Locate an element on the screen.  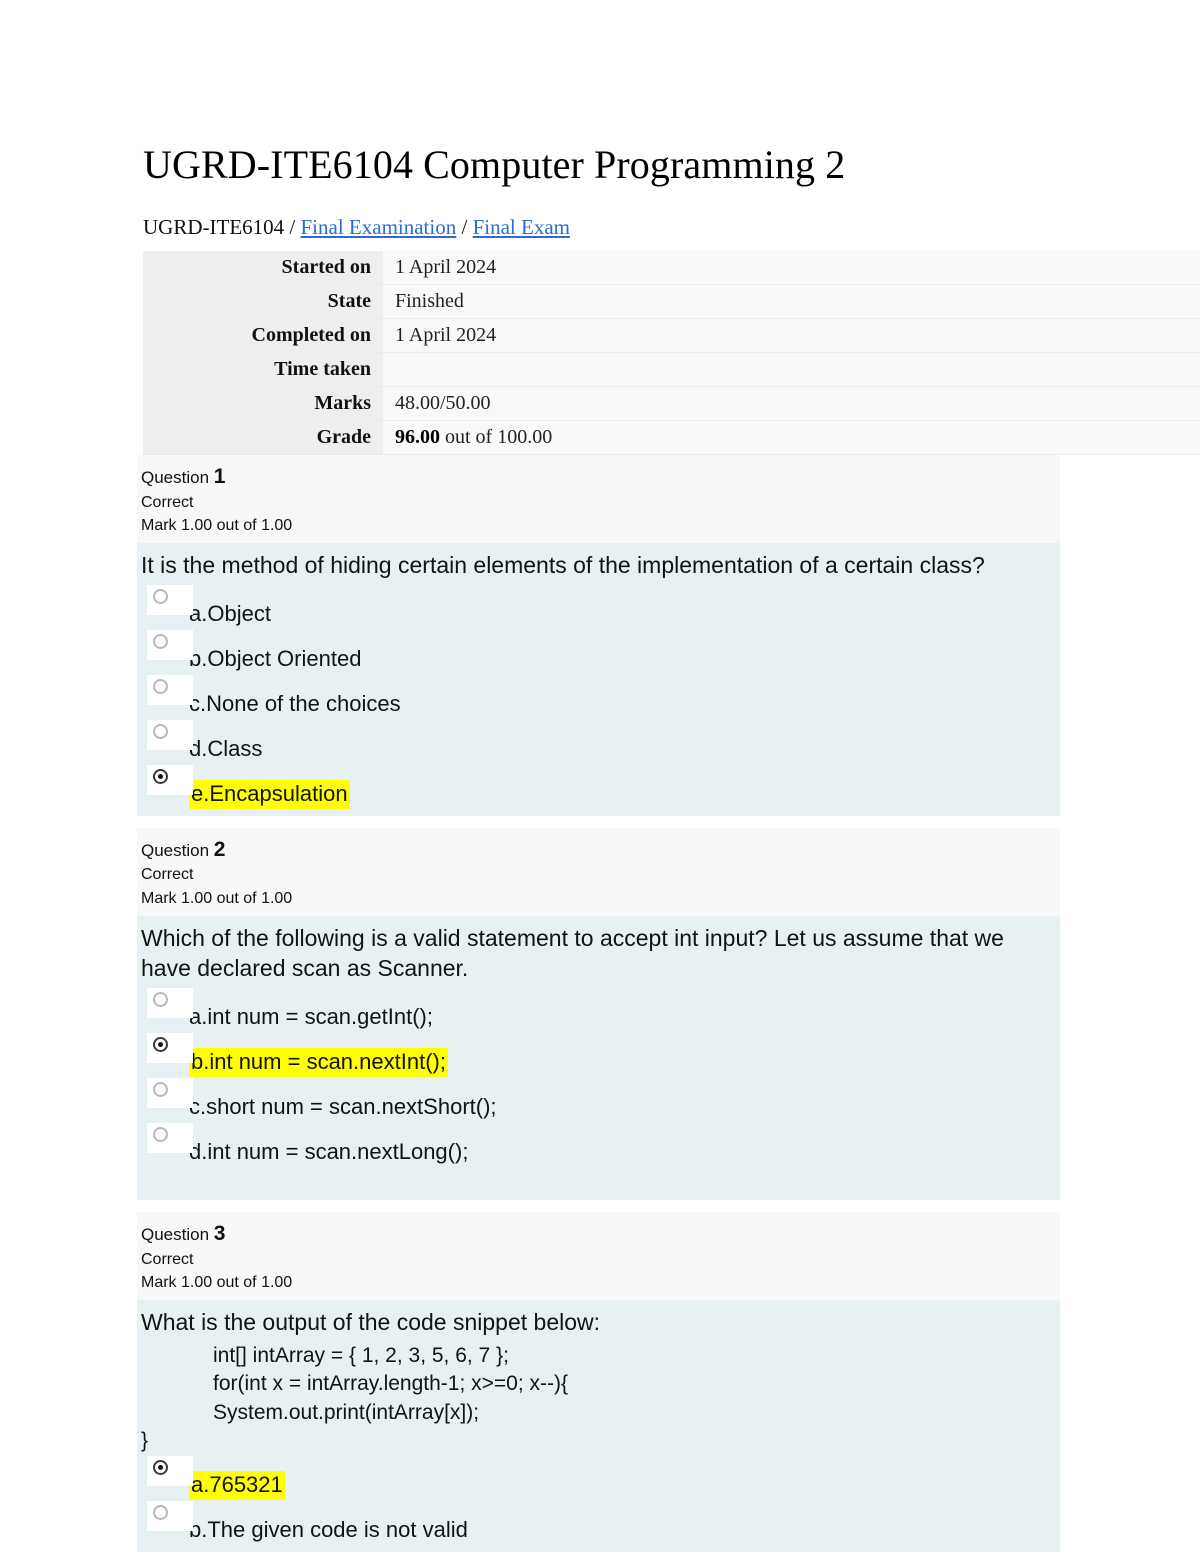
answer-option-text: a.int num = scan.getInt(); is located at coordinates (311, 1017).